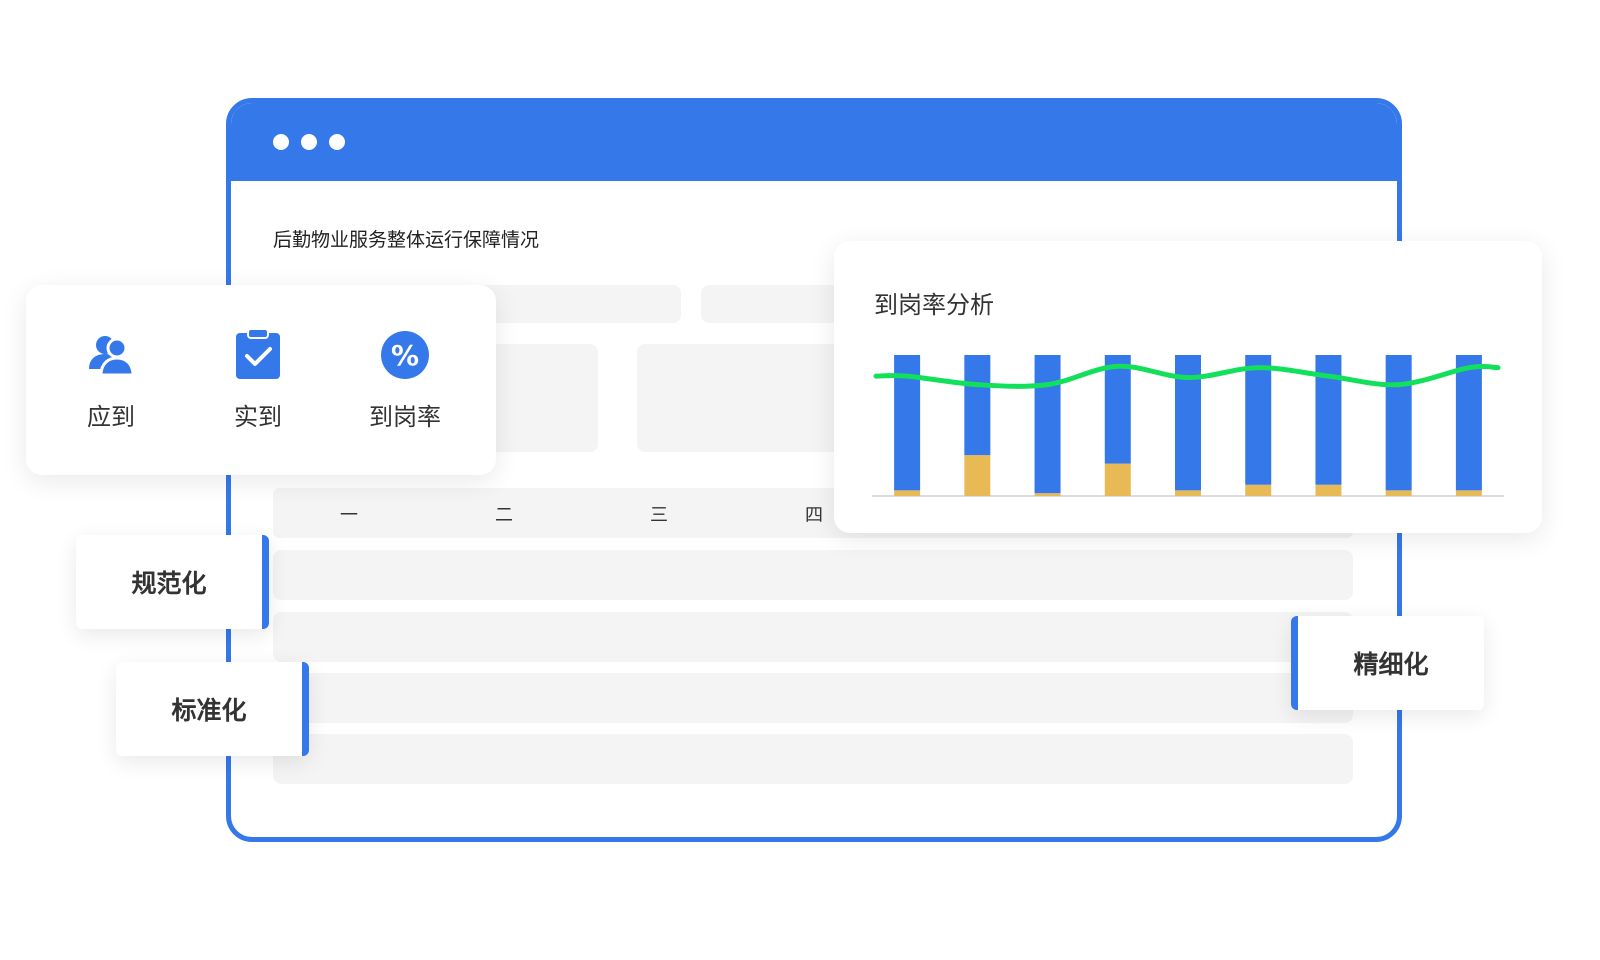  I want to click on table-header-cell: 二, so click(504, 515).